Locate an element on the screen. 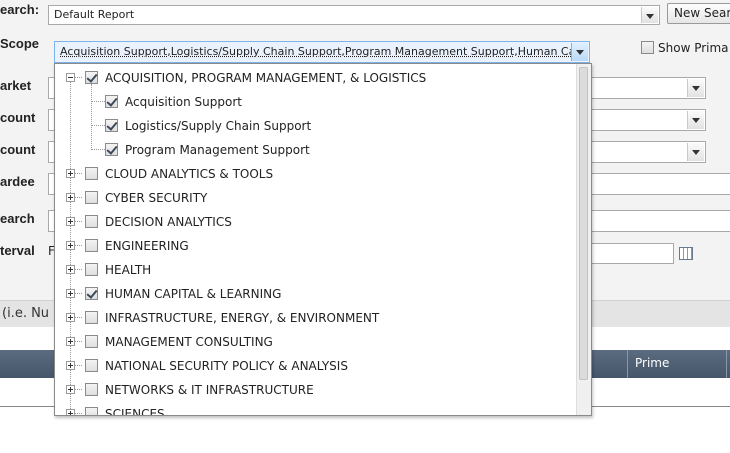 This screenshot has height=453, width=730. tree-row: NETWORKS & IT INFRASTRUCTURE is located at coordinates (315, 389).